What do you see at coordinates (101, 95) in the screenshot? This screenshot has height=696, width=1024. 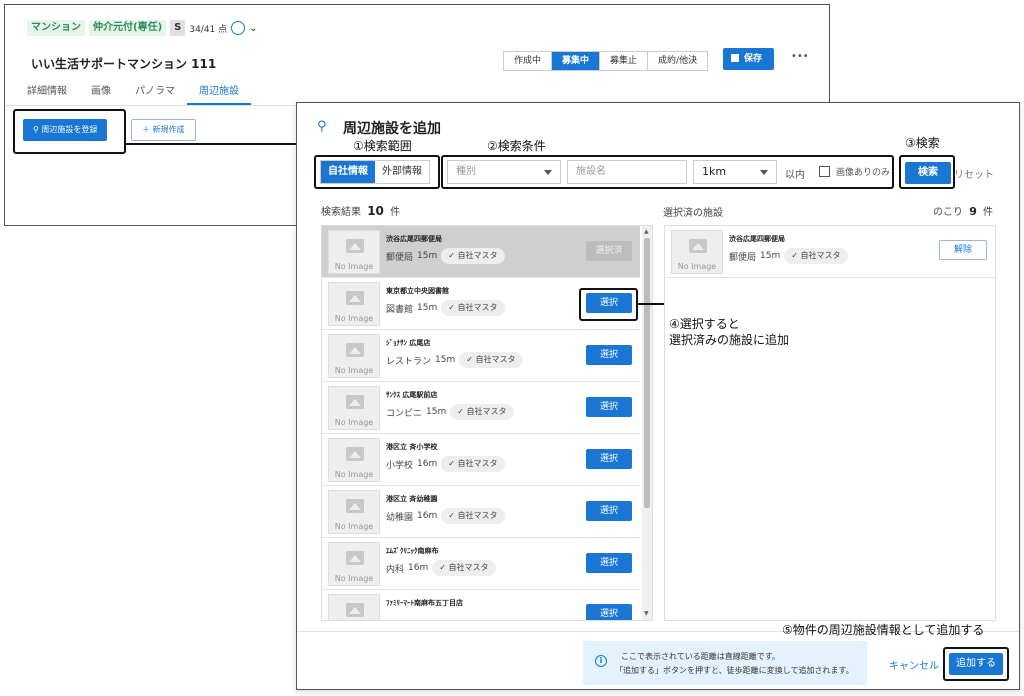 I see `tab-images: 画像` at bounding box center [101, 95].